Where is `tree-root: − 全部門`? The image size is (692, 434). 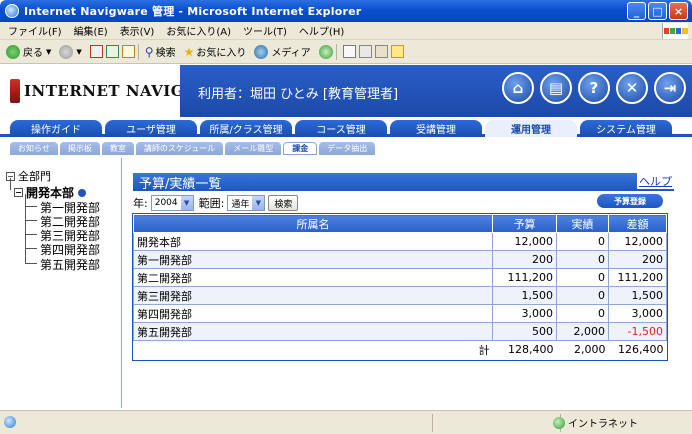
tree-root: − 全部門 is located at coordinates (28, 176).